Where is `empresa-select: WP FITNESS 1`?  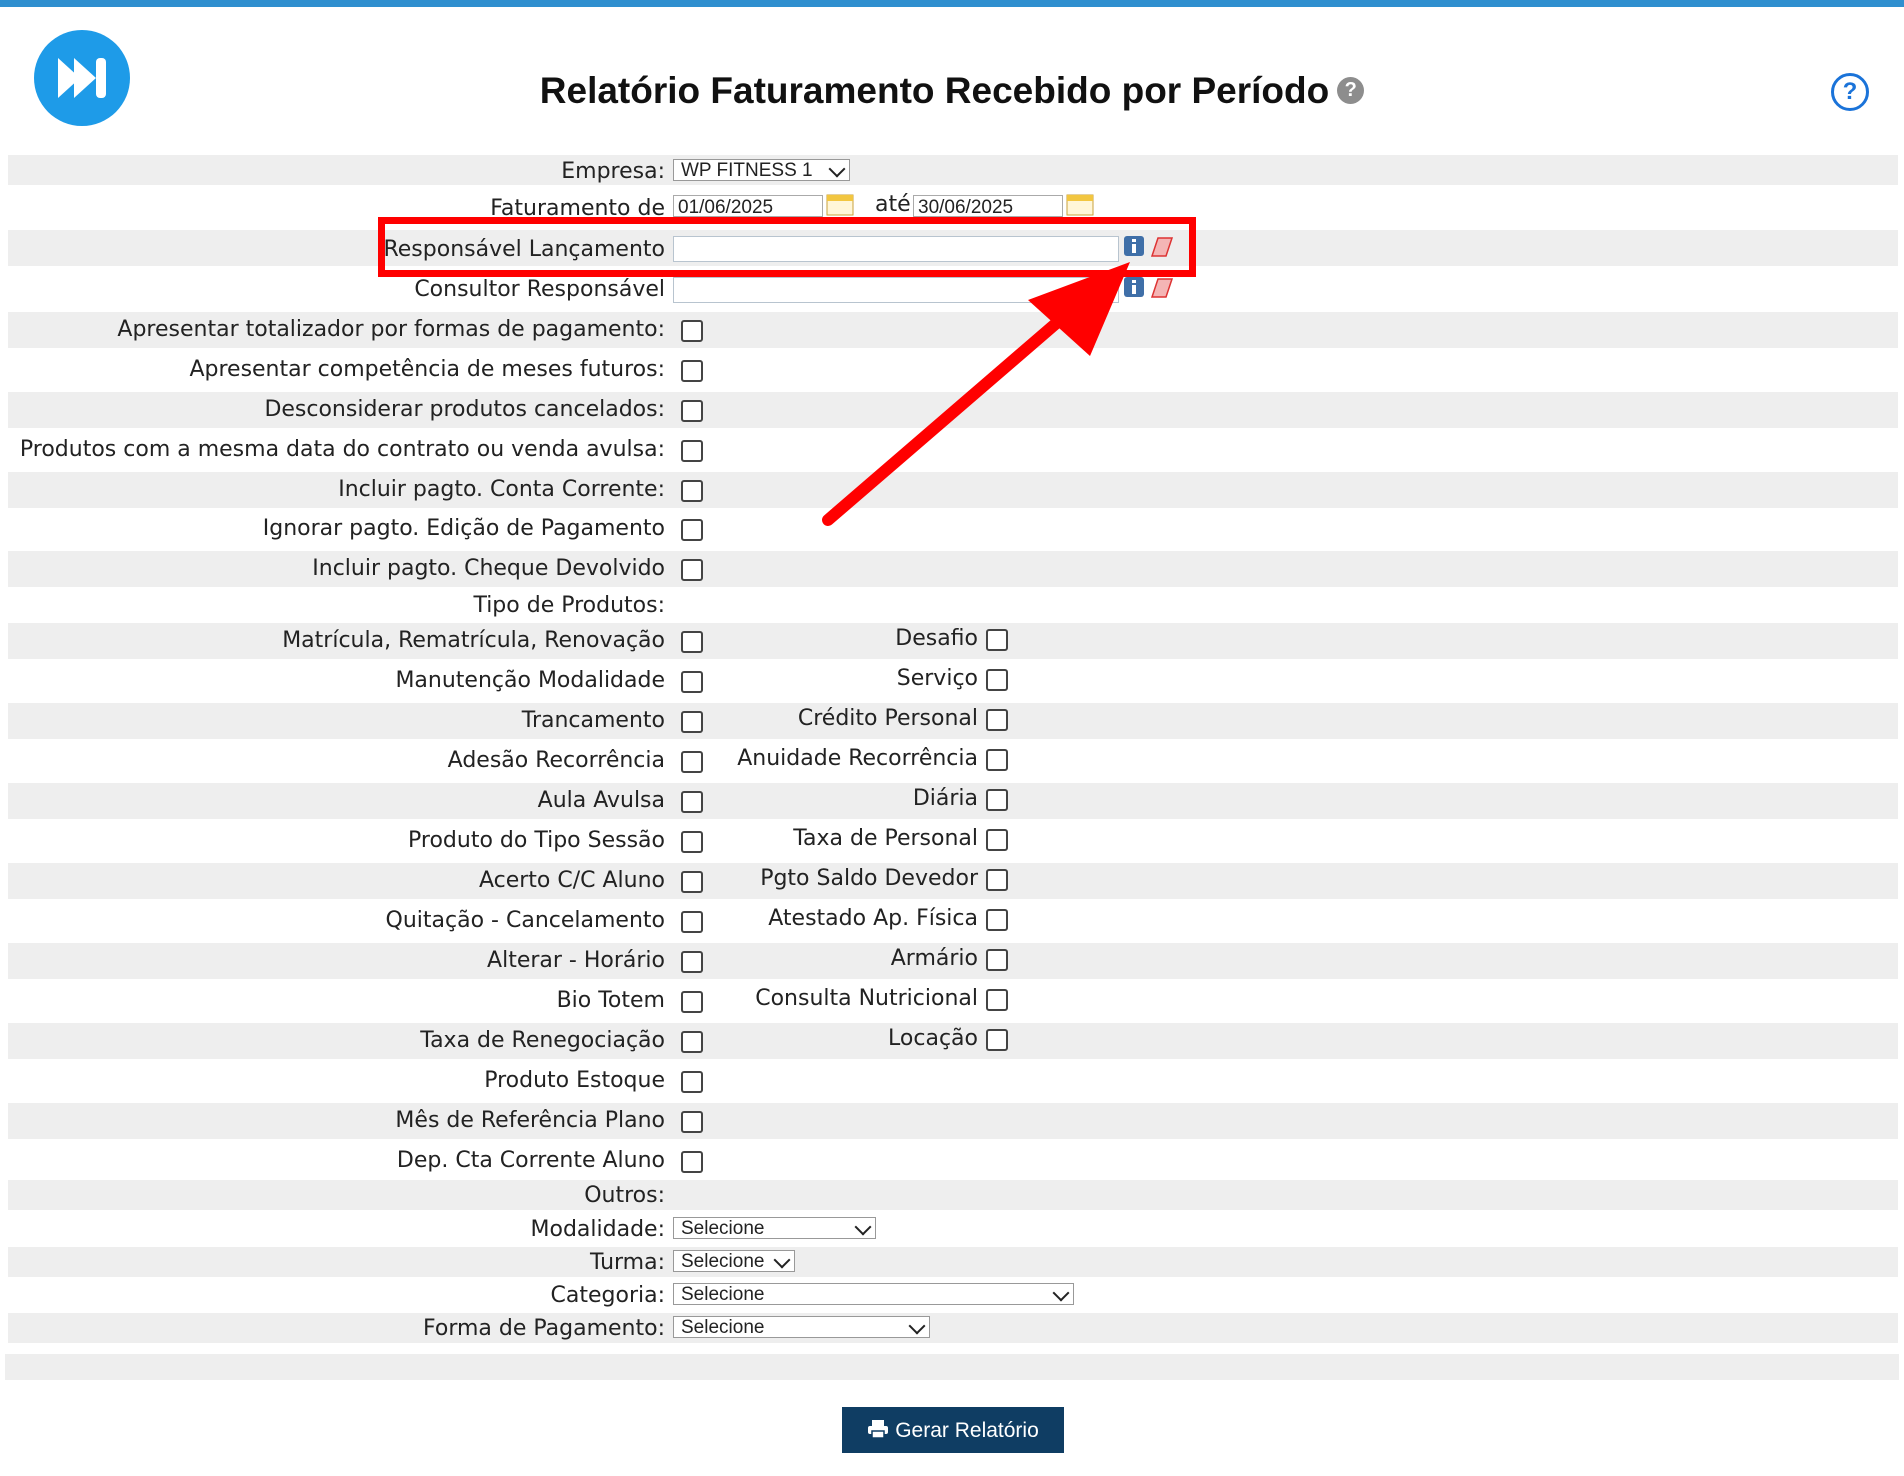
empresa-select: WP FITNESS 1 is located at coordinates (761, 170).